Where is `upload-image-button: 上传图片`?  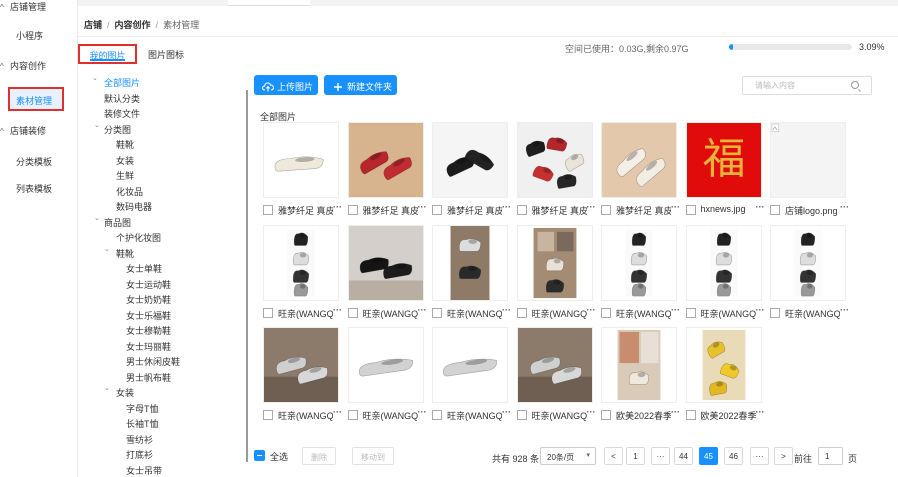
upload-image-button: 上传图片 is located at coordinates (286, 85).